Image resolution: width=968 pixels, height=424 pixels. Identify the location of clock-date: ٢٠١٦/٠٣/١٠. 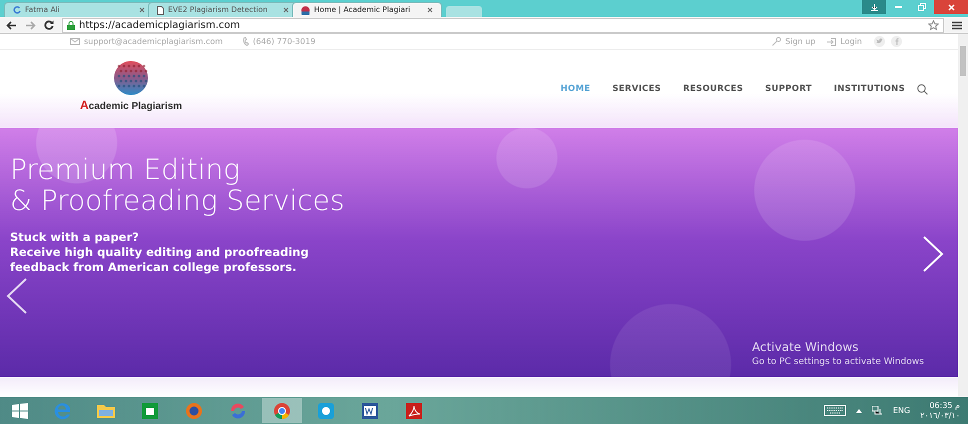
(940, 416).